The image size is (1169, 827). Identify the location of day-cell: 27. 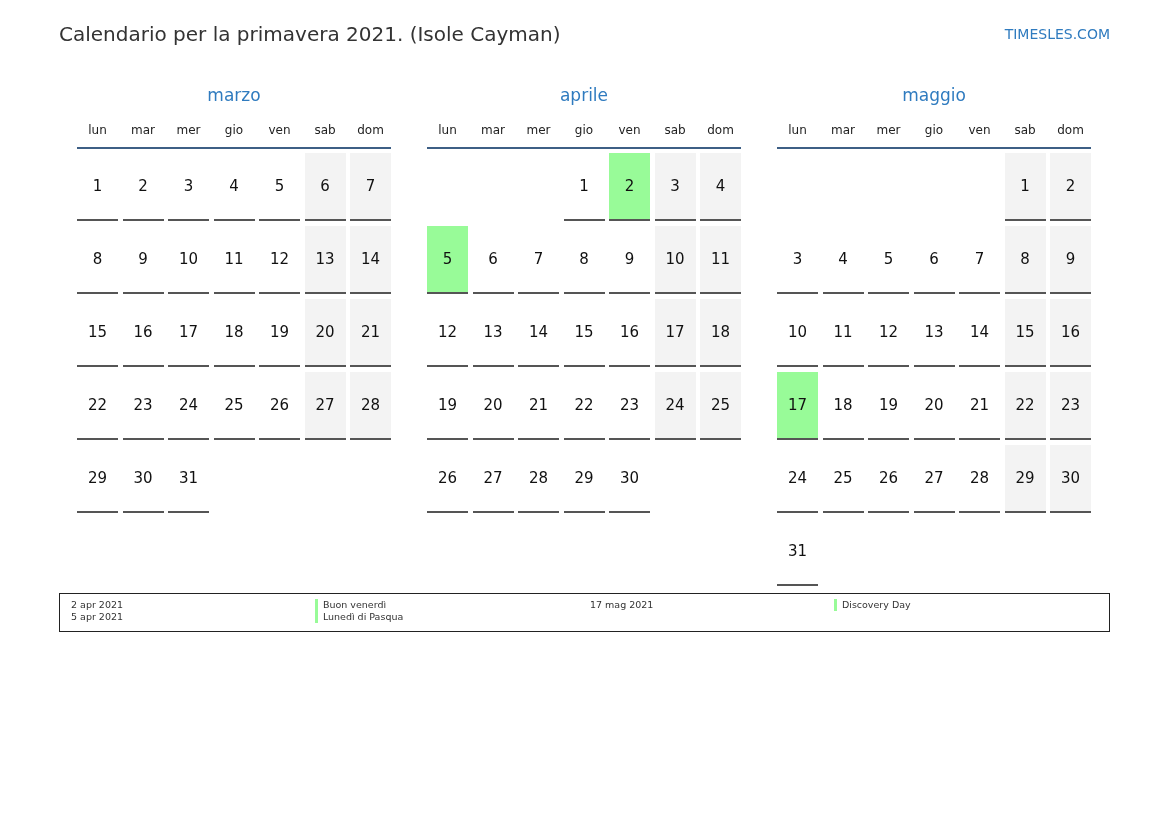
(493, 479).